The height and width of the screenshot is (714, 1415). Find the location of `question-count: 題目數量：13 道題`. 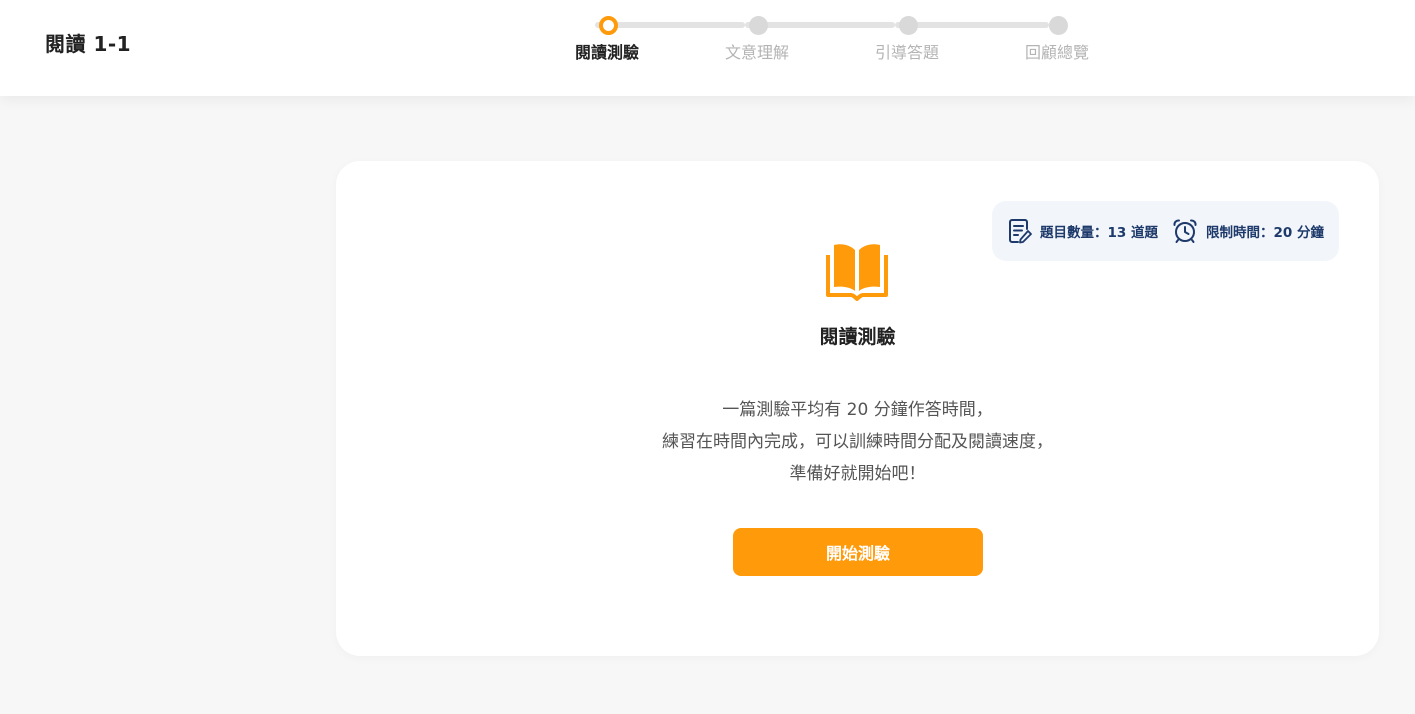

question-count: 題目數量：13 道題 is located at coordinates (1083, 231).